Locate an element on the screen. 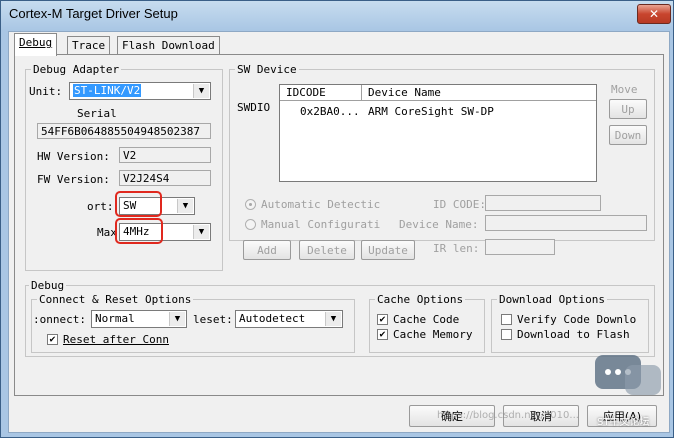 This screenshot has width=674, height=438. verify-code-checkbox is located at coordinates (506, 319).